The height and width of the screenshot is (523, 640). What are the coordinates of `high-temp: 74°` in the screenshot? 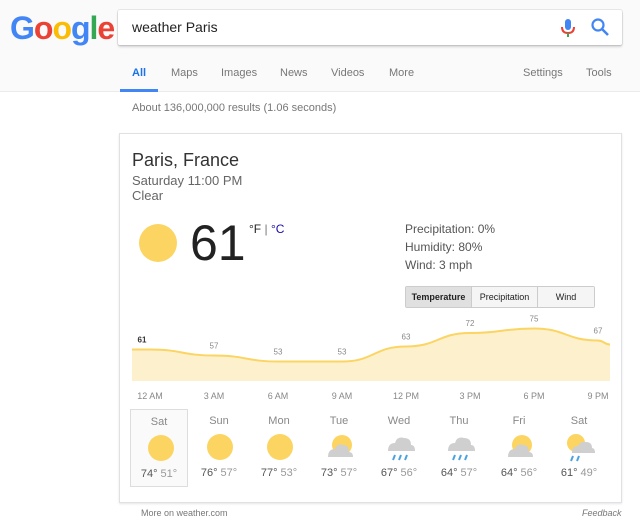 It's located at (149, 474).